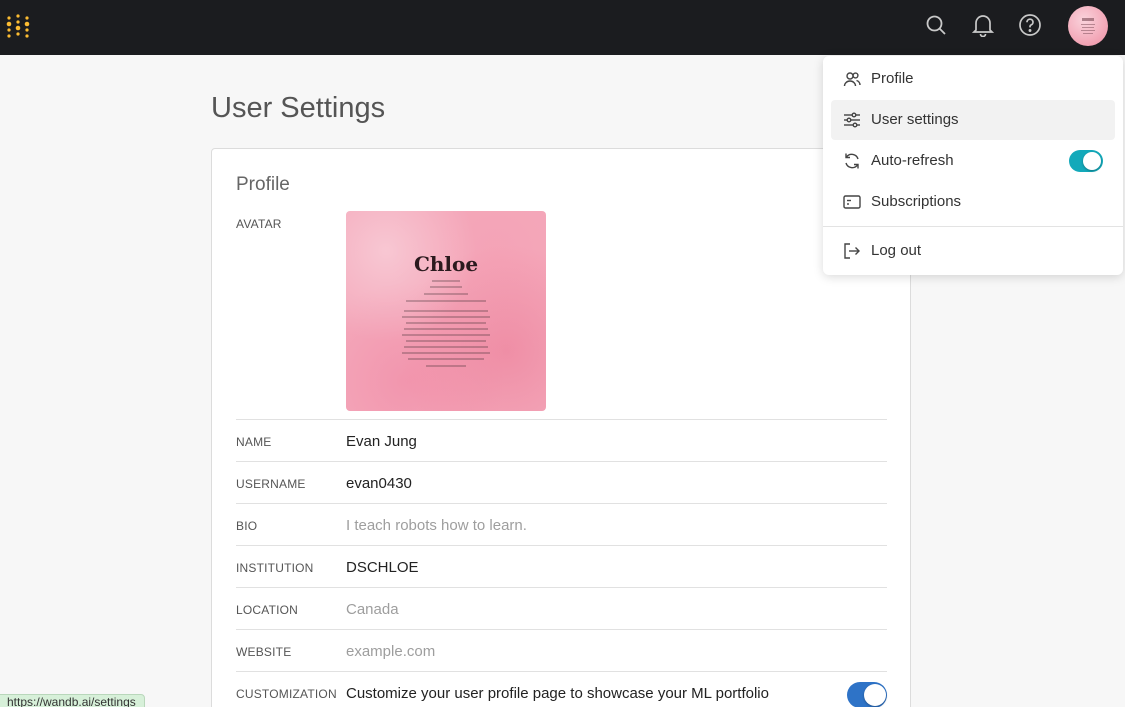 This screenshot has height=707, width=1125. I want to click on username-label: USERNAME, so click(271, 484).